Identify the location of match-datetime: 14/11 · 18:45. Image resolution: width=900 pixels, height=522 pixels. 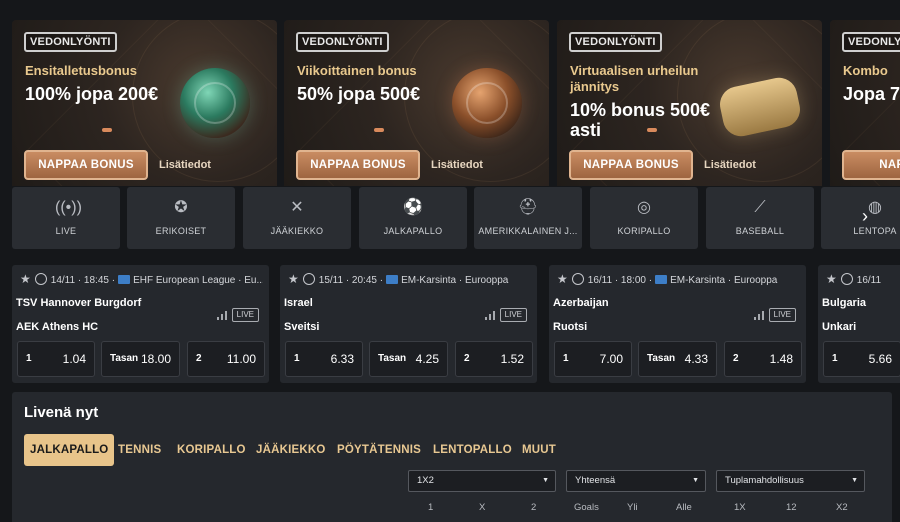
(79, 280).